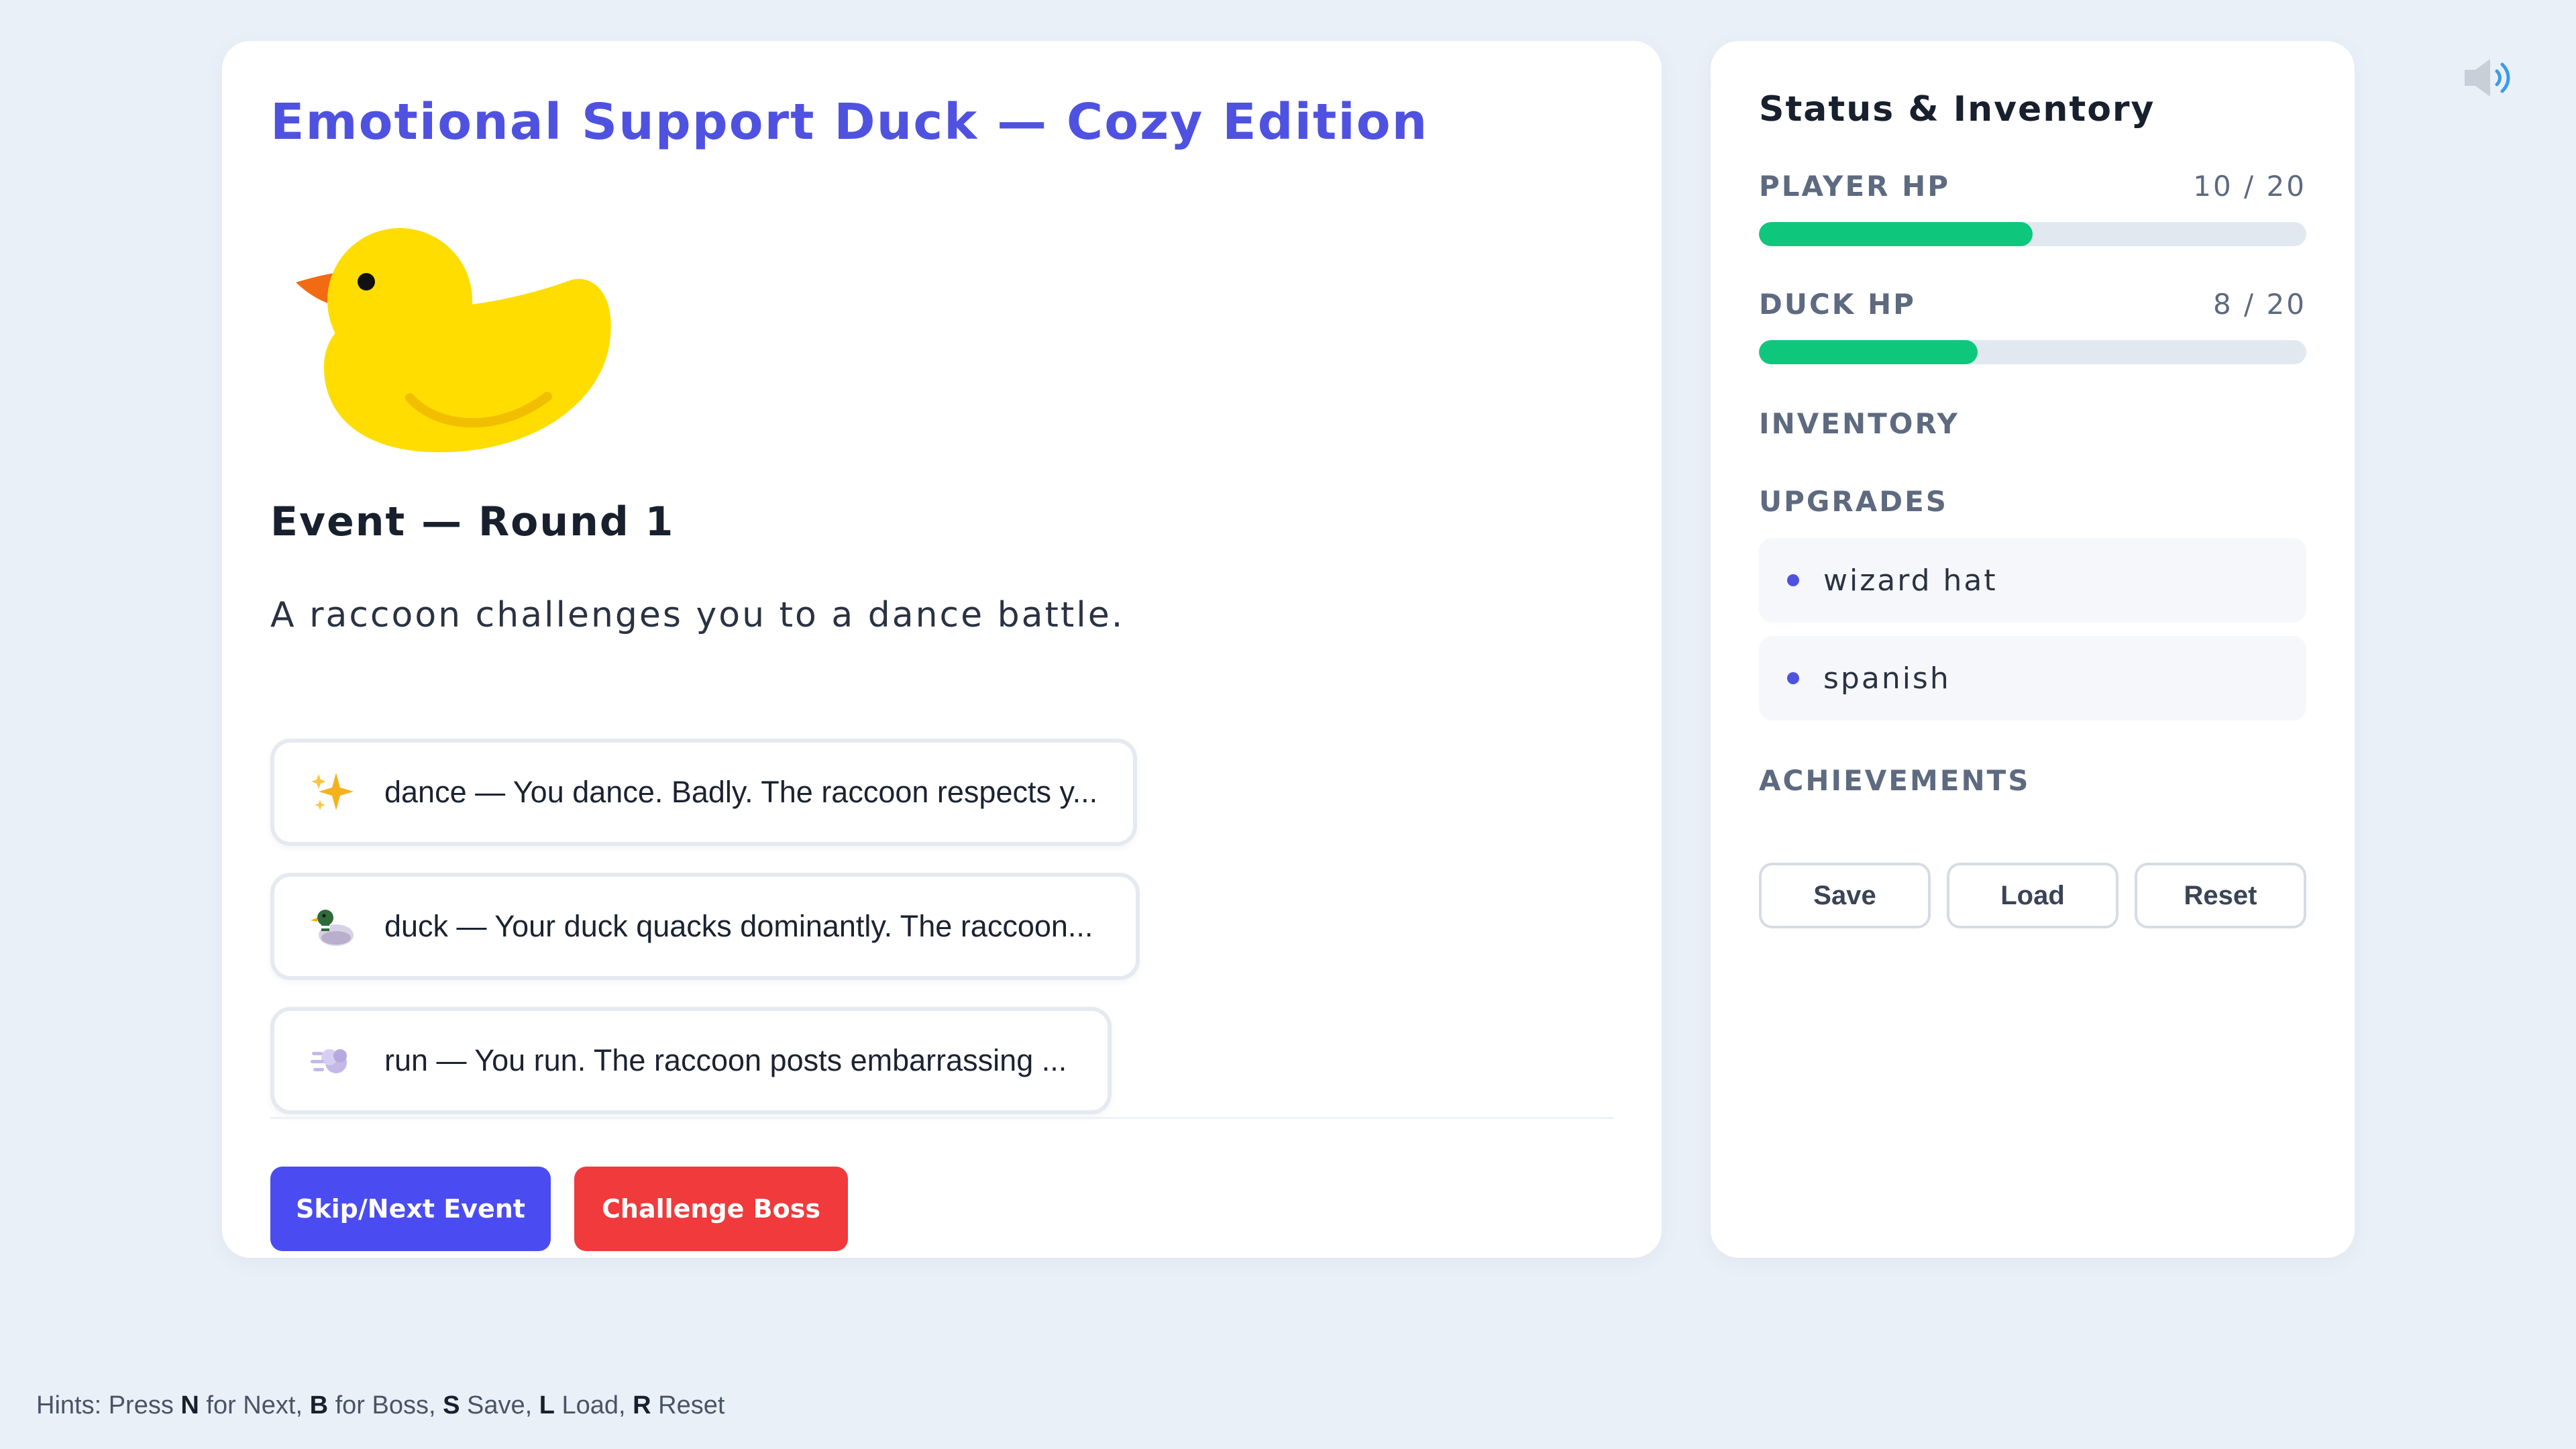 This screenshot has height=1449, width=2576. What do you see at coordinates (329, 1061) in the screenshot?
I see `dash-icon` at bounding box center [329, 1061].